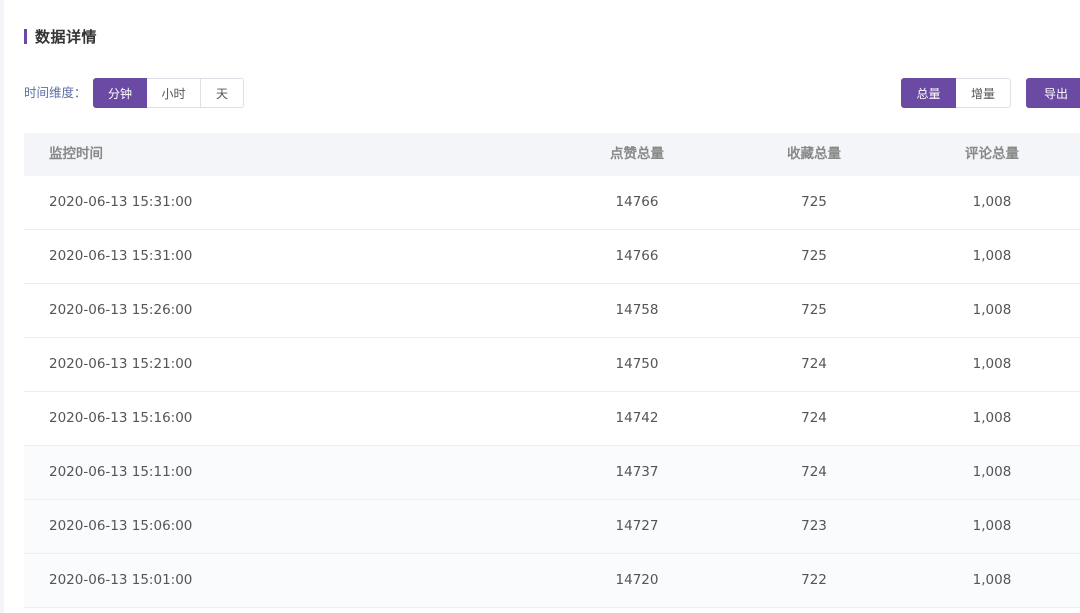 The image size is (1080, 613). What do you see at coordinates (637, 364) in the screenshot?
I see `cell-total-likes: 14750` at bounding box center [637, 364].